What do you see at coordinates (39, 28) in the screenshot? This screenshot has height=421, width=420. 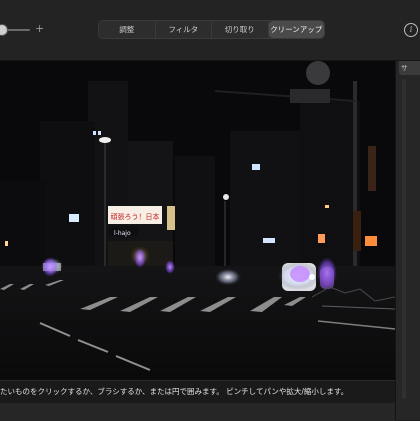 I see `zoom-in-icon: +` at bounding box center [39, 28].